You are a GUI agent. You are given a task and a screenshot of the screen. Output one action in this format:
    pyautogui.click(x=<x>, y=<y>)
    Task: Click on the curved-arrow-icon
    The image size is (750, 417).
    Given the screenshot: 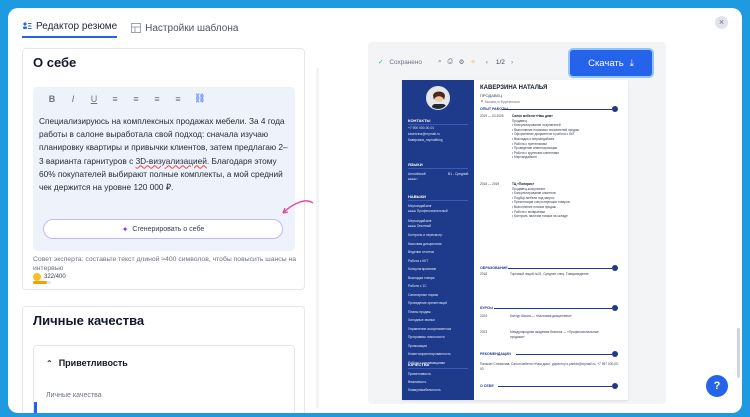 What is the action you would take?
    pyautogui.click(x=298, y=207)
    